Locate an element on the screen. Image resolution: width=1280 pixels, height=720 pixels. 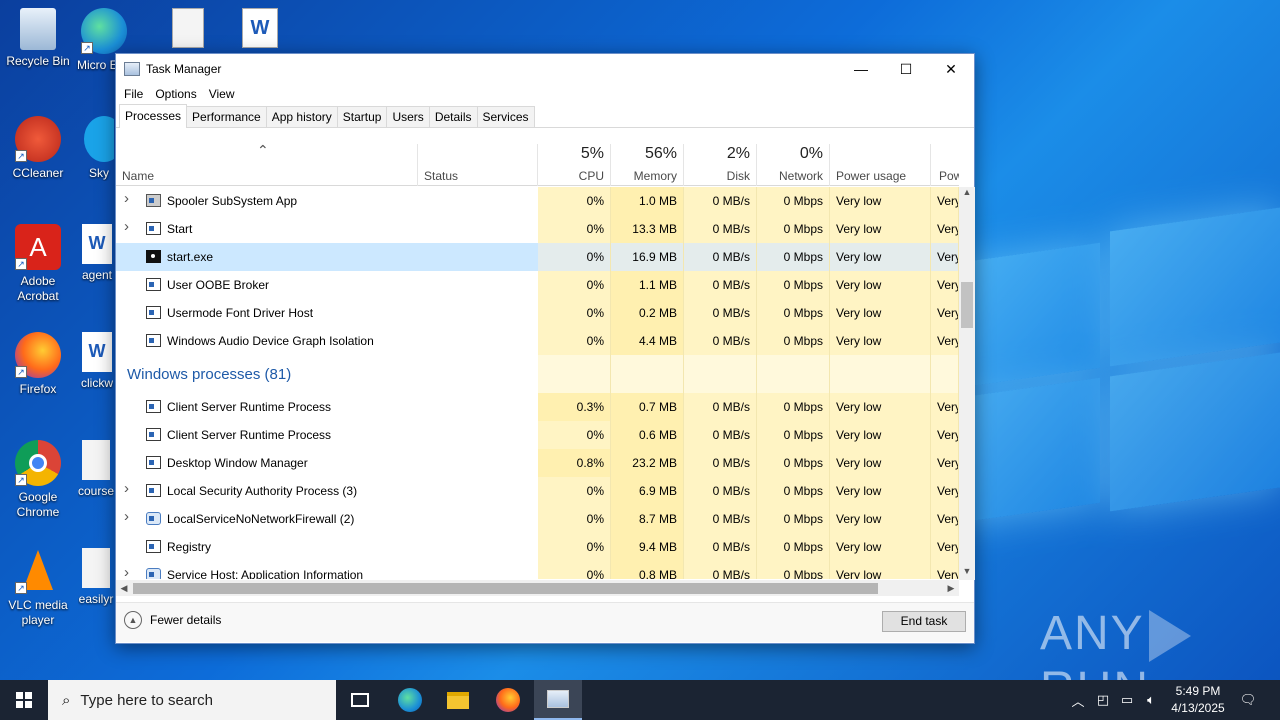
window-title: Task Manager is located at coordinates (184, 69).